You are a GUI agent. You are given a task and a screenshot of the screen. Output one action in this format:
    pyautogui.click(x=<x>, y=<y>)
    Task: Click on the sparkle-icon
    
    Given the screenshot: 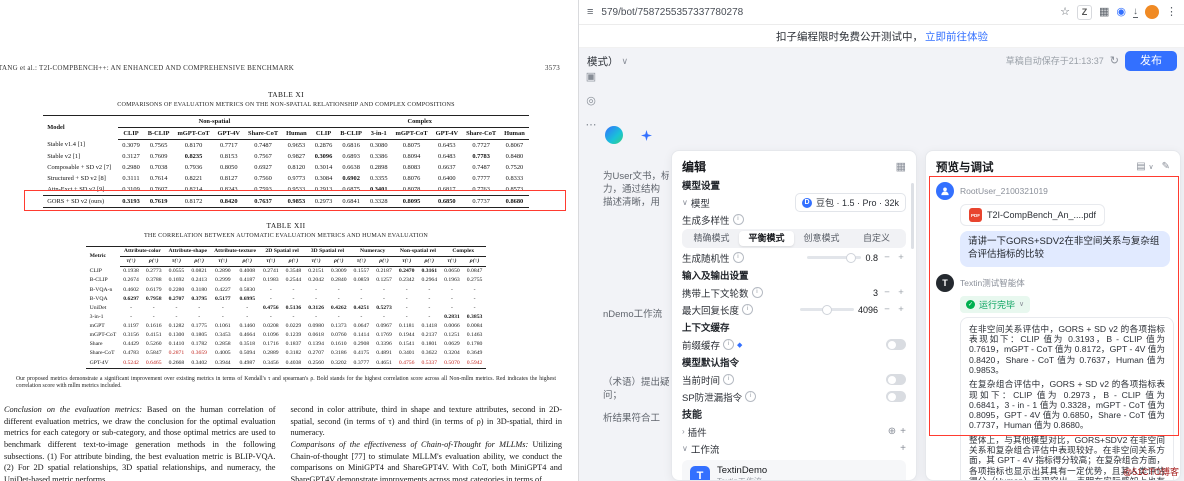 What is the action you would take?
    pyautogui.click(x=646, y=135)
    